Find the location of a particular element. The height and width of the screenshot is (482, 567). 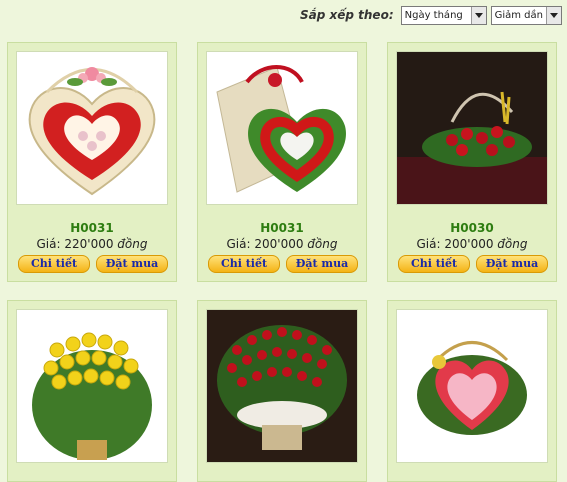

pink-rose-heart-basket-image is located at coordinates (472, 388).